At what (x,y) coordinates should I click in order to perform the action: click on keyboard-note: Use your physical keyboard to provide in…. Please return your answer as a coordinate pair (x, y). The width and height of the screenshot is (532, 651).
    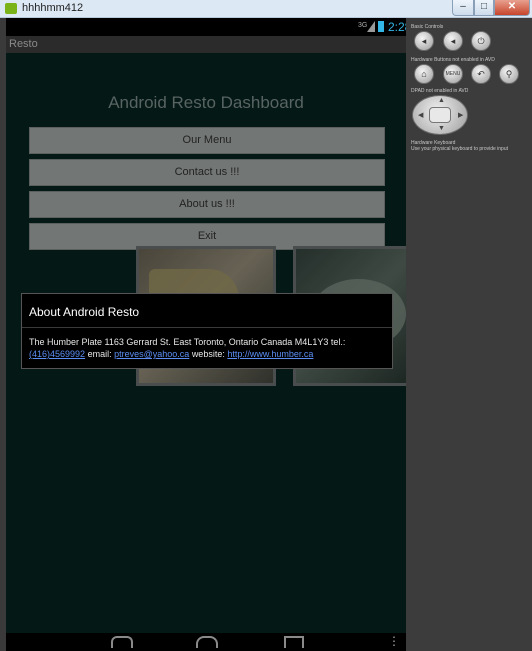
    Looking at the image, I should click on (459, 149).